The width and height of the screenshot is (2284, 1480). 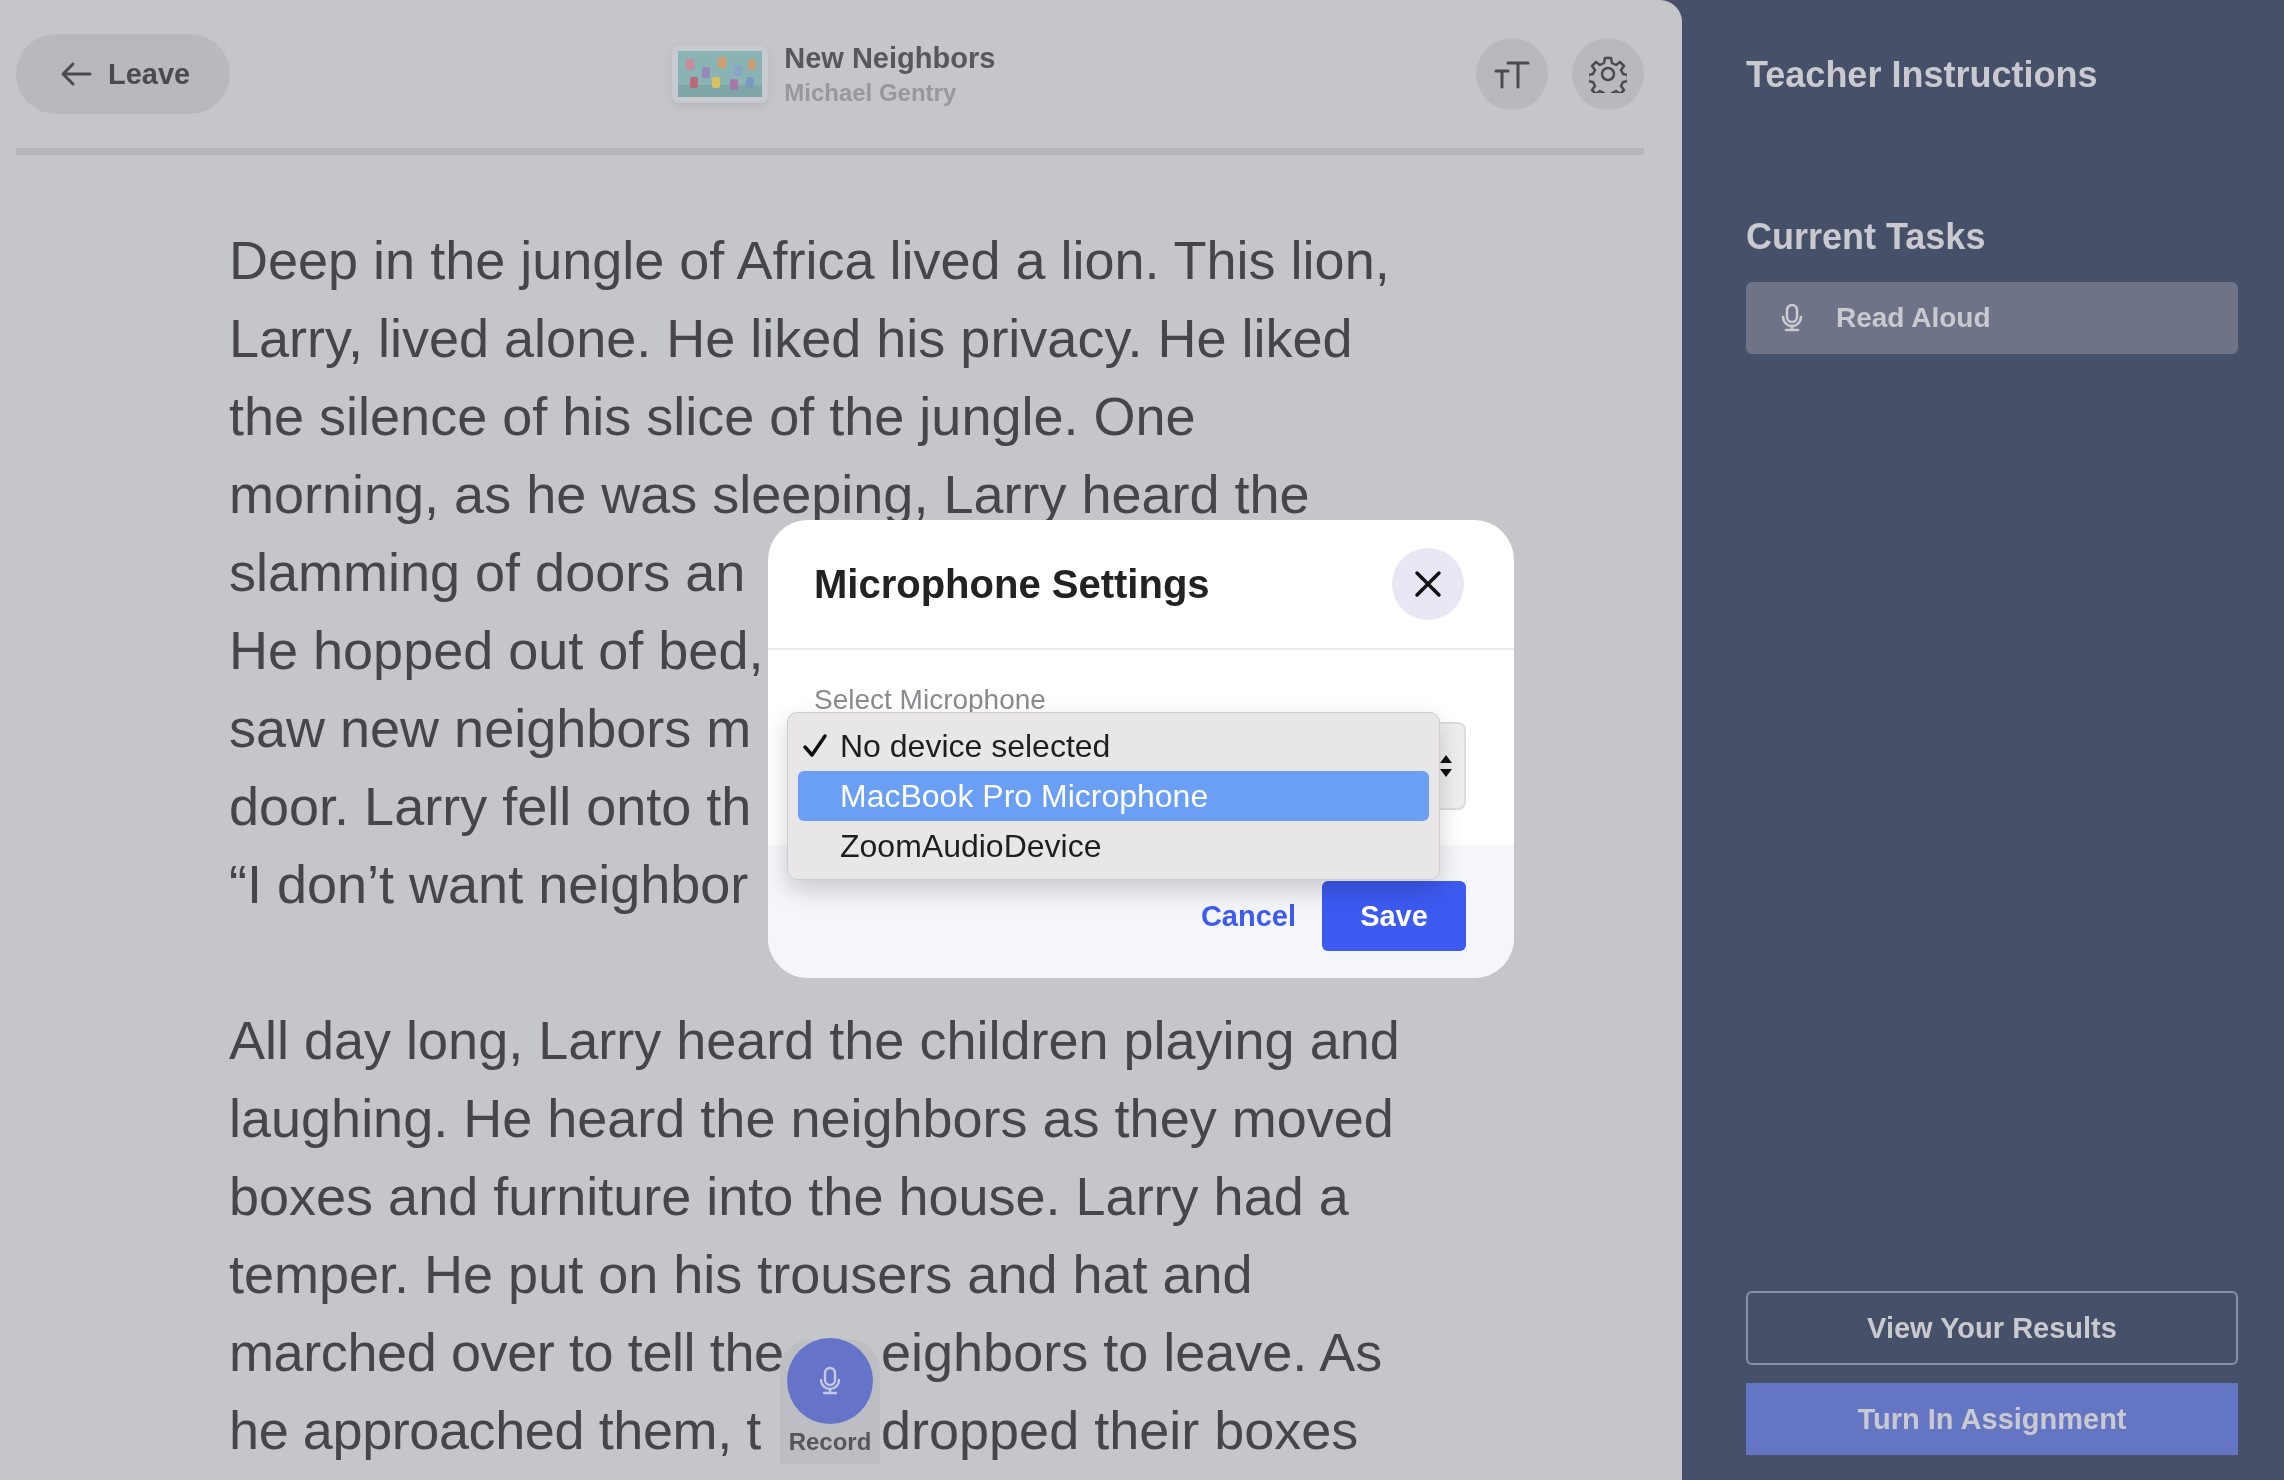 I want to click on story-text: He hopped out of bed,, so click(x=496, y=650).